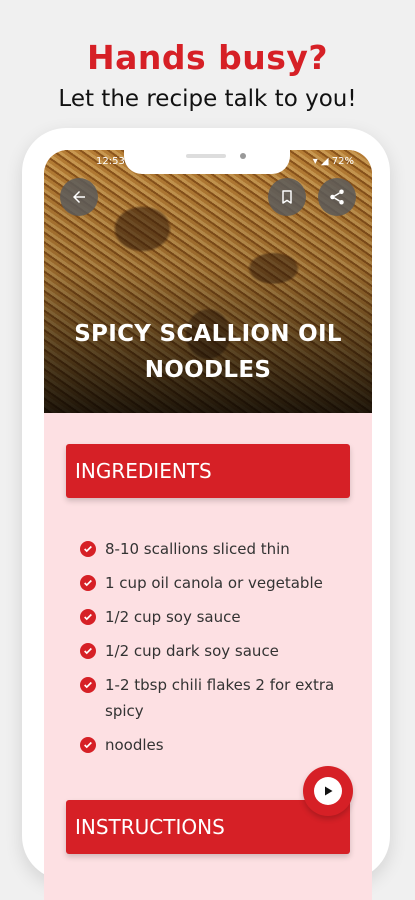 The width and height of the screenshot is (415, 900). Describe the element at coordinates (197, 549) in the screenshot. I see `ingredient-text: 8-10 scallions sliced thin` at that location.